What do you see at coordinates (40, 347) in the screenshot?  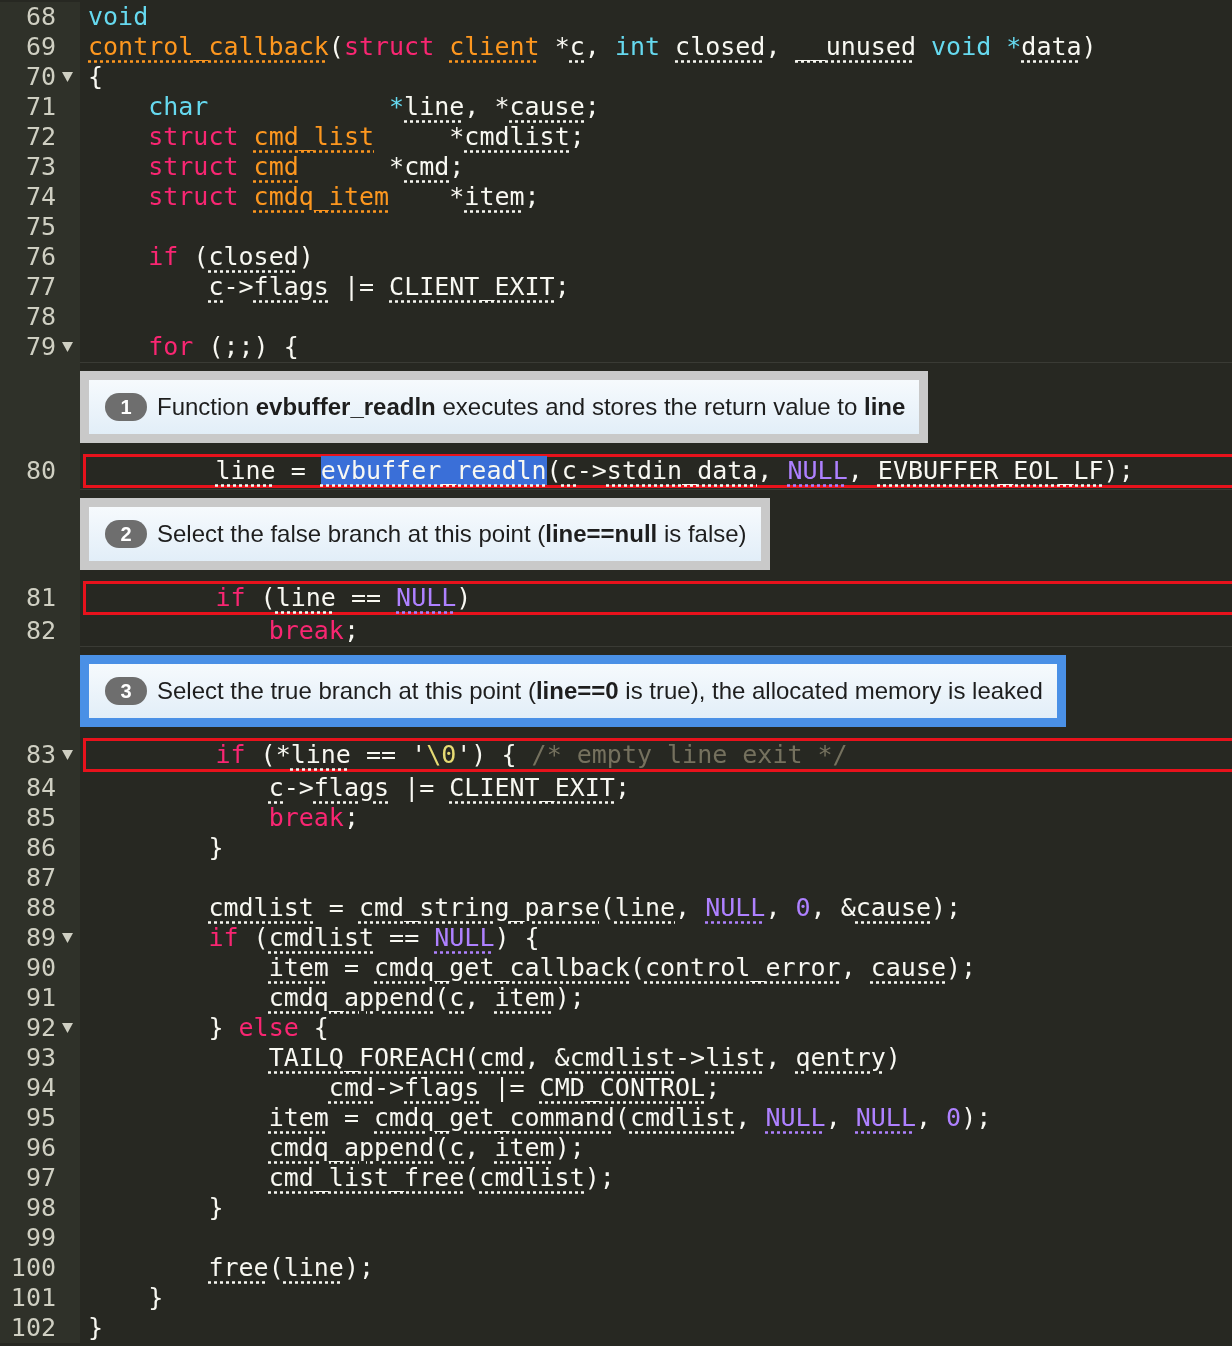 I see `line-number: 79` at bounding box center [40, 347].